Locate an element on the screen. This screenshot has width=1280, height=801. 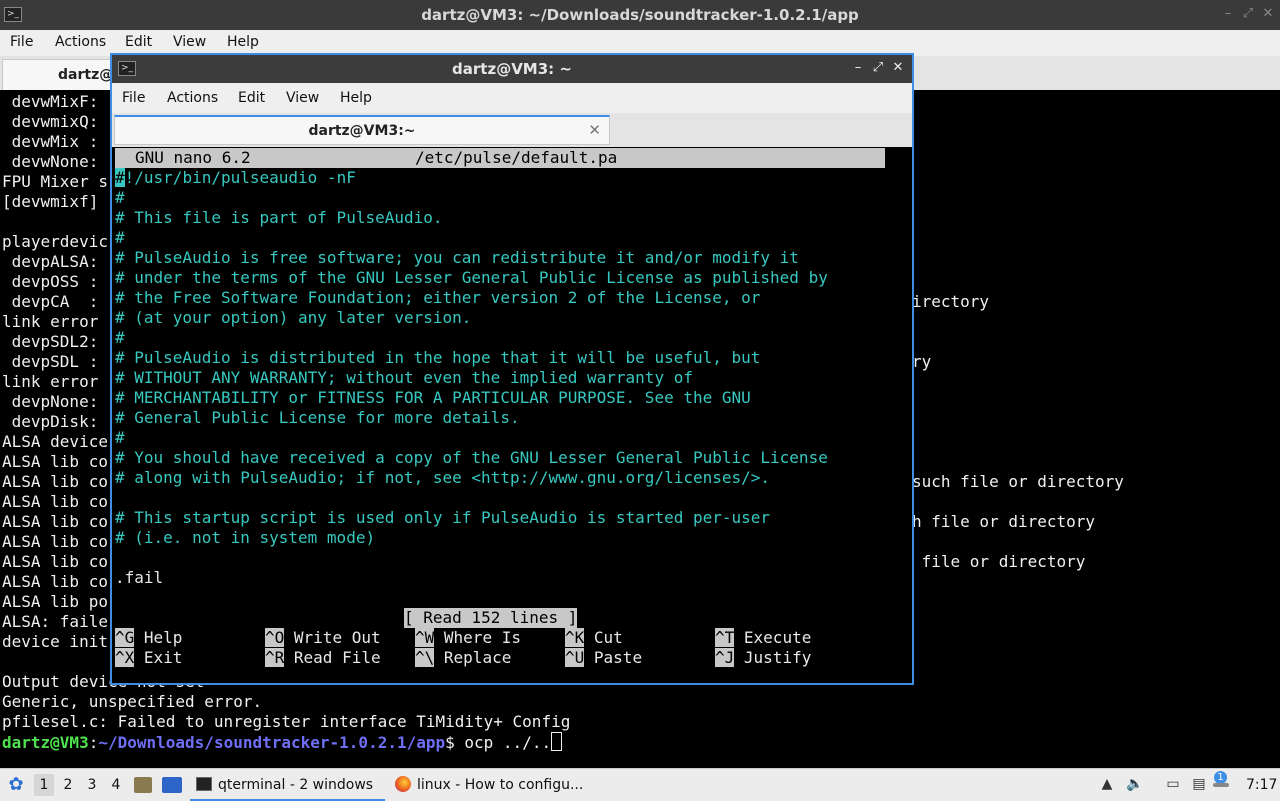
back-terminal-line: FPU Mixer s is located at coordinates (55, 181).